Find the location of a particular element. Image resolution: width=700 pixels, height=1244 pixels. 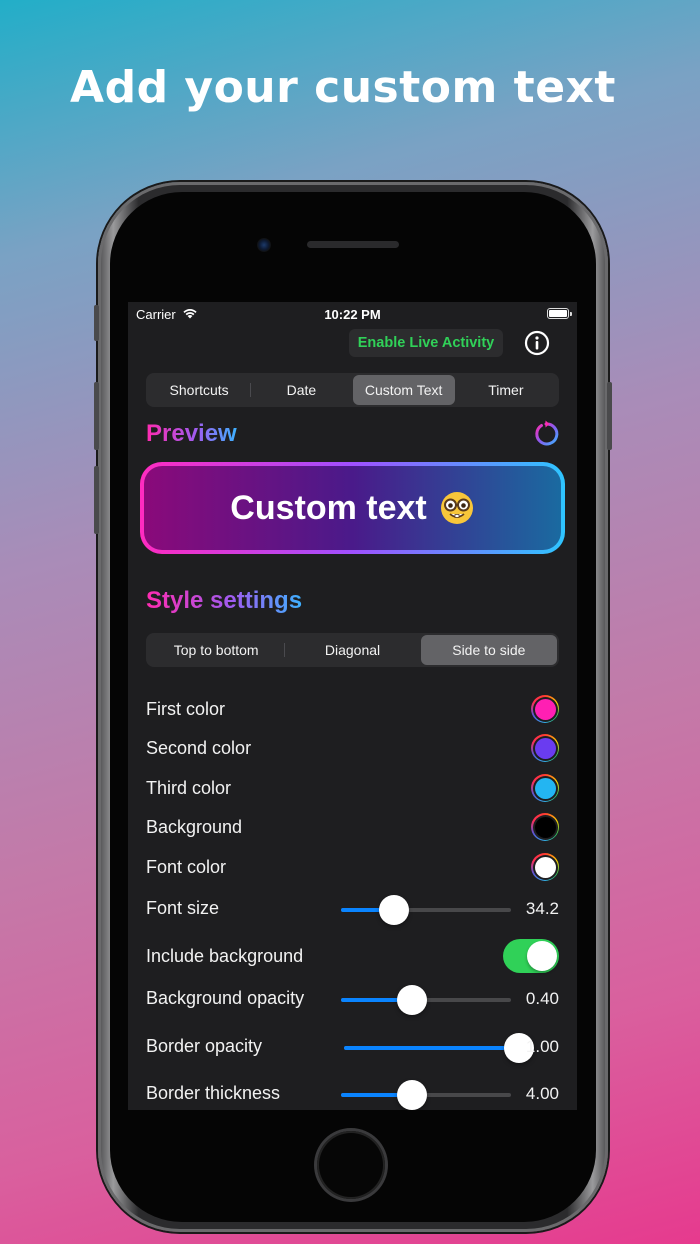

background-opacity-row: Background opacity 0.40 is located at coordinates (352, 999).